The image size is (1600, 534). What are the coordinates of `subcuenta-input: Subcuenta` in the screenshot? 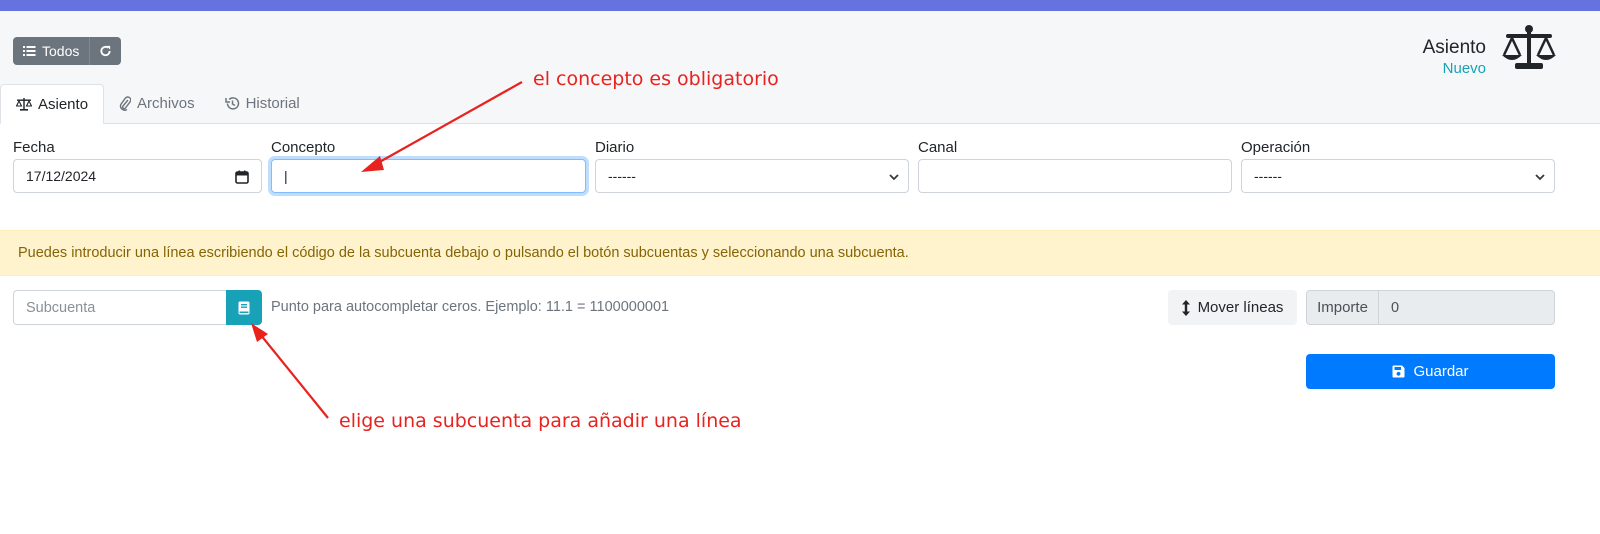 It's located at (119, 307).